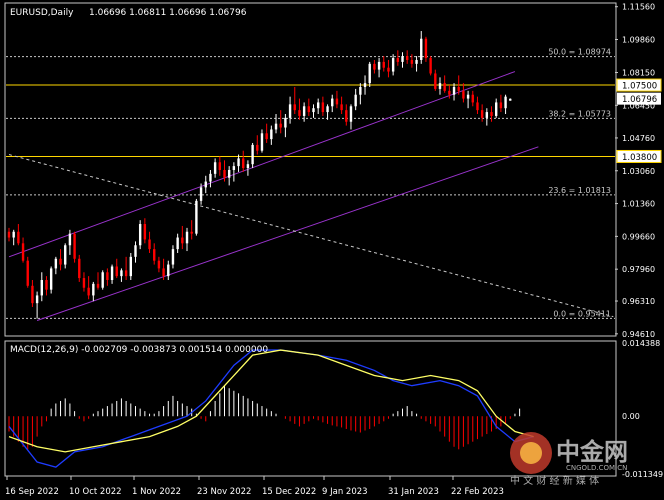 The image size is (664, 500). I want to click on price-tick-label: 1.08150, so click(638, 73).